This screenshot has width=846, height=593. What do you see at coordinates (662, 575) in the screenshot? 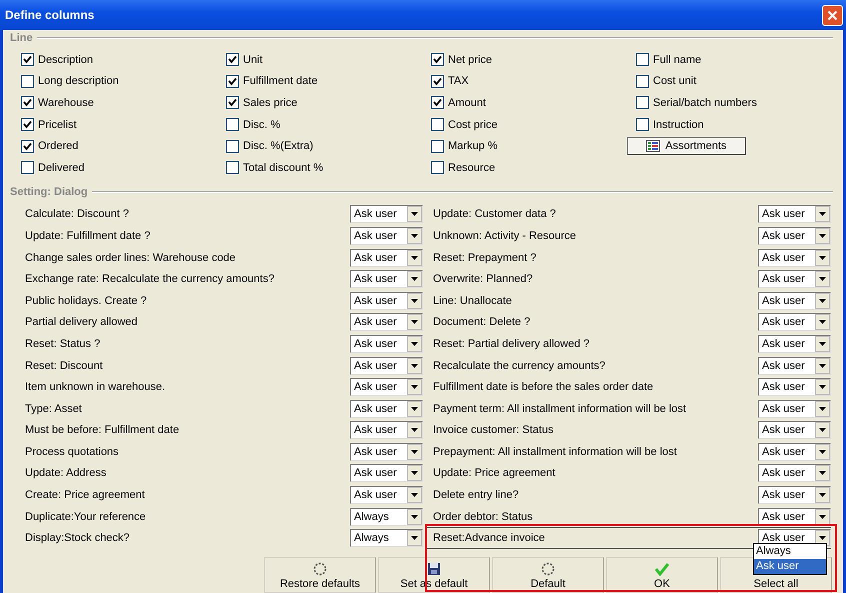
I see `dialog-button: OK` at bounding box center [662, 575].